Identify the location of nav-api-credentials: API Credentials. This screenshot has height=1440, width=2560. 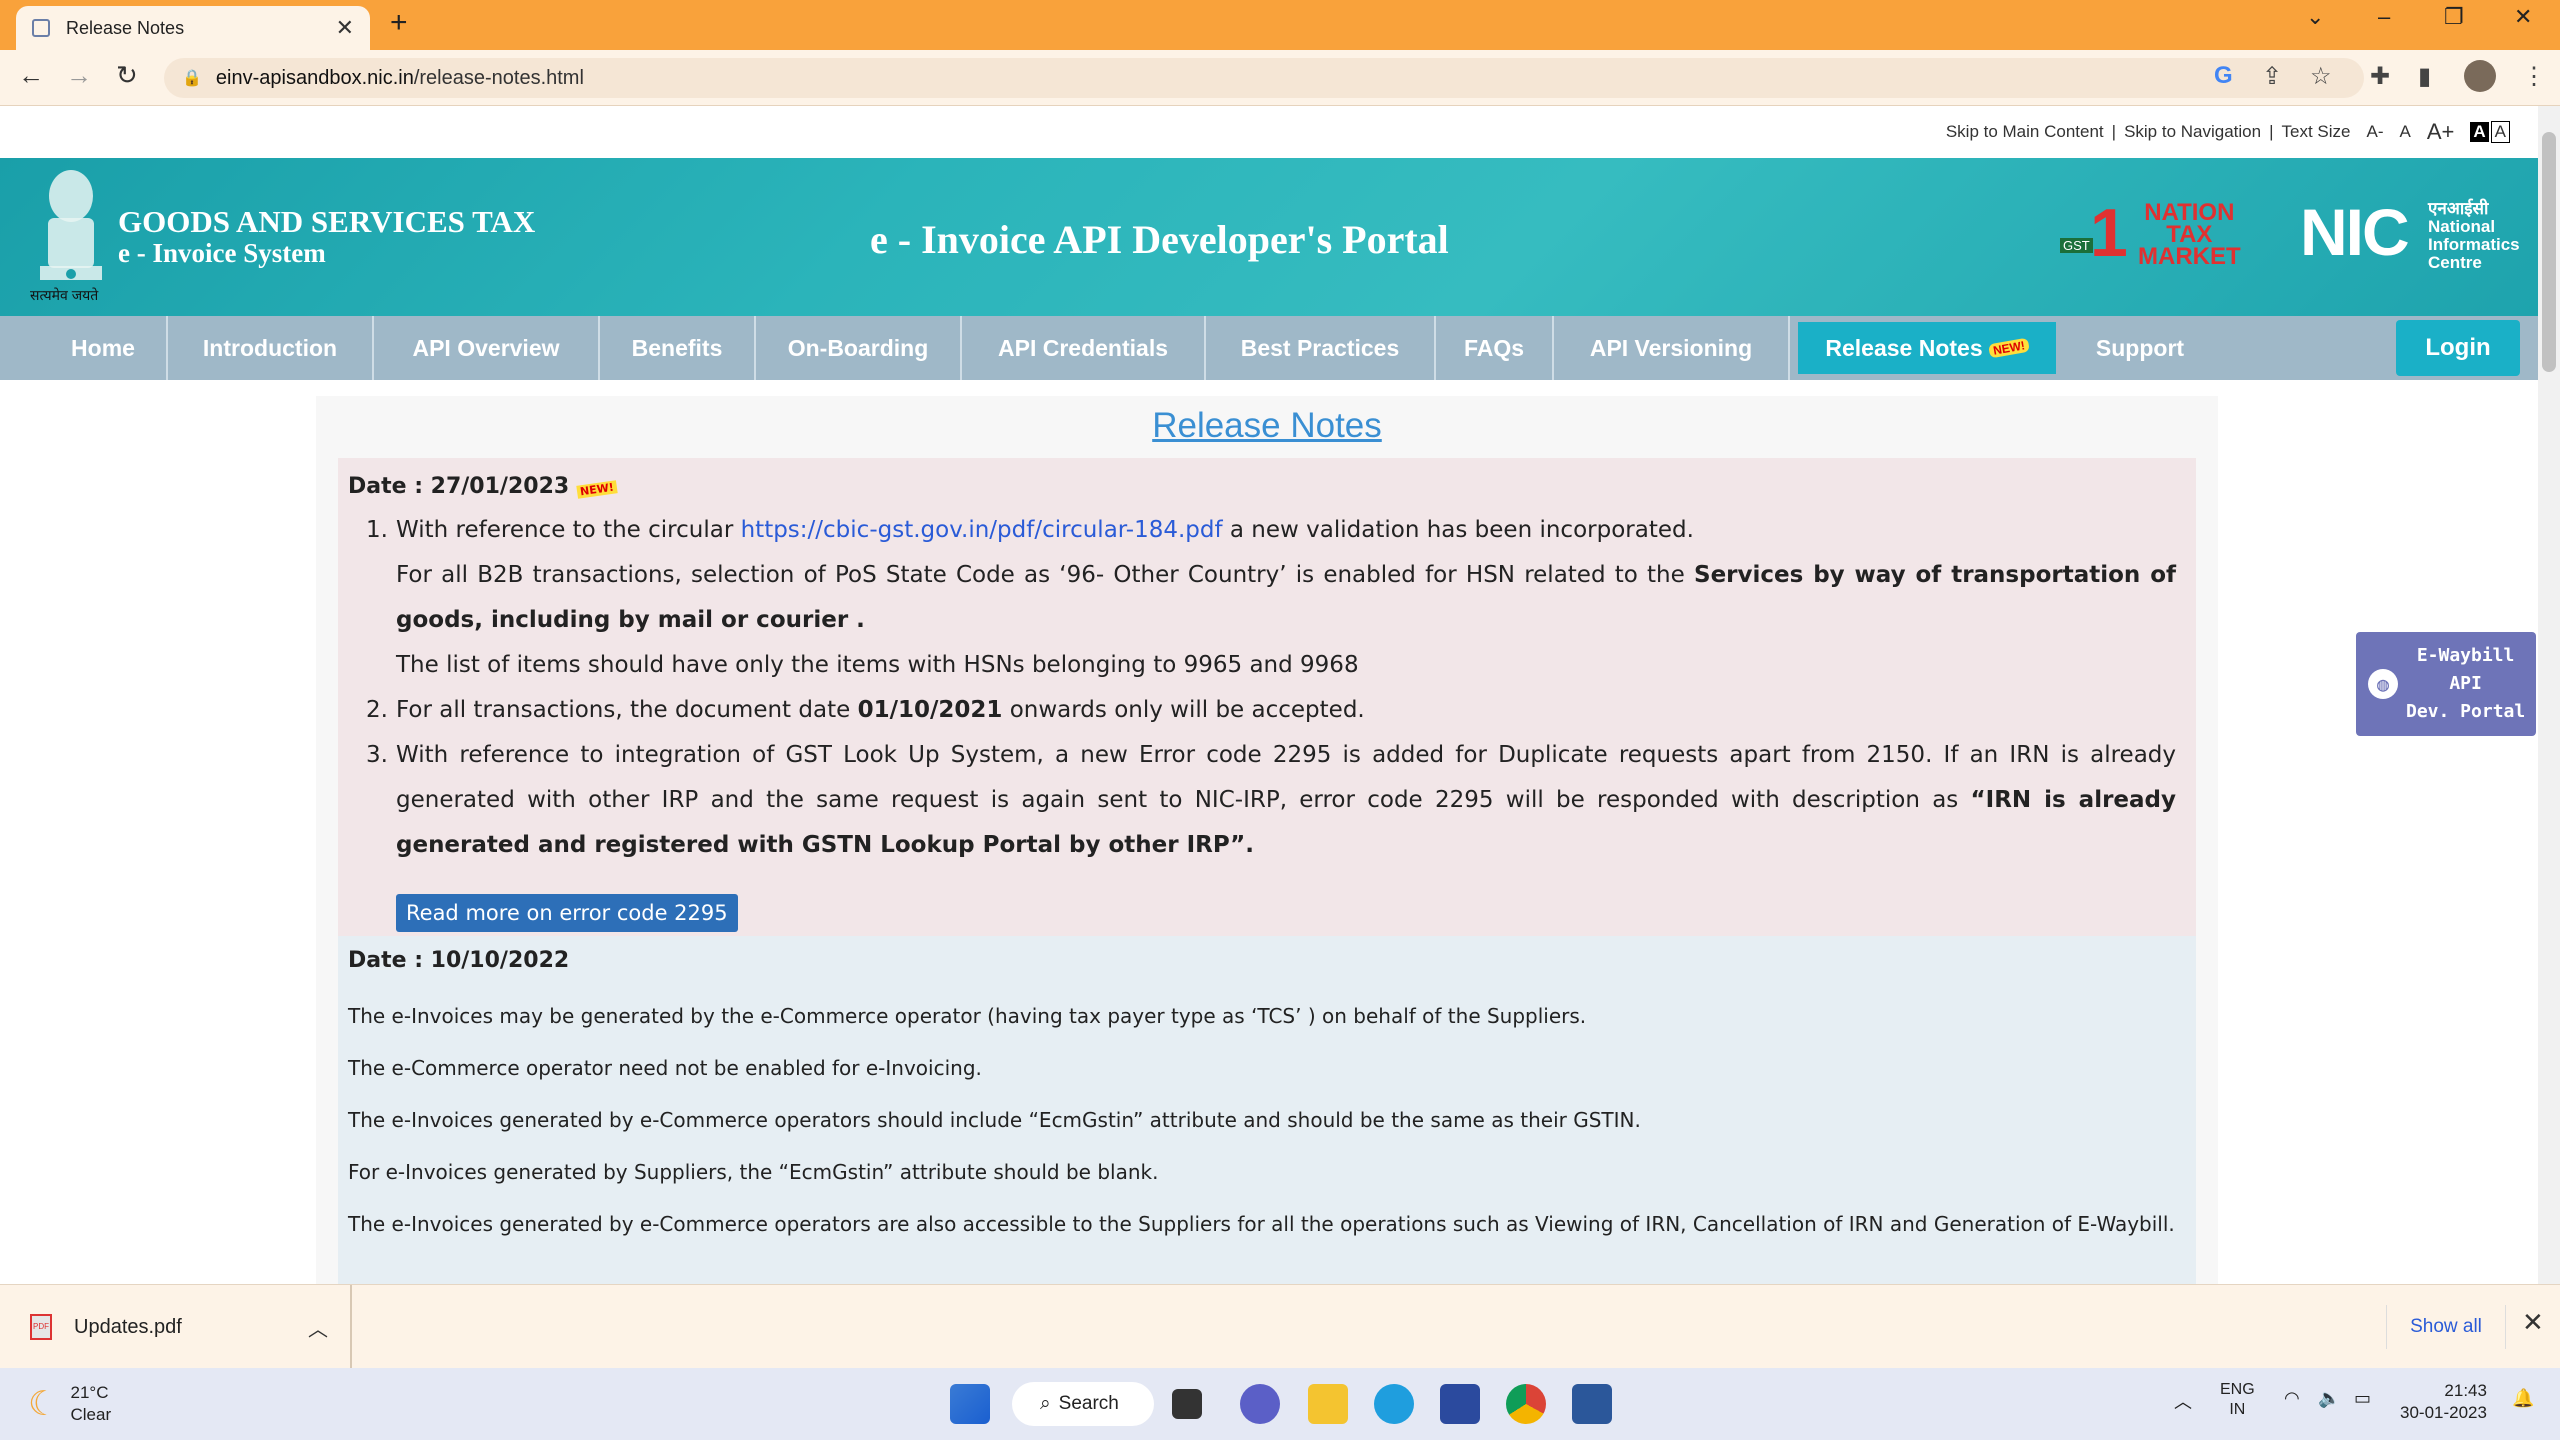
(1084, 348).